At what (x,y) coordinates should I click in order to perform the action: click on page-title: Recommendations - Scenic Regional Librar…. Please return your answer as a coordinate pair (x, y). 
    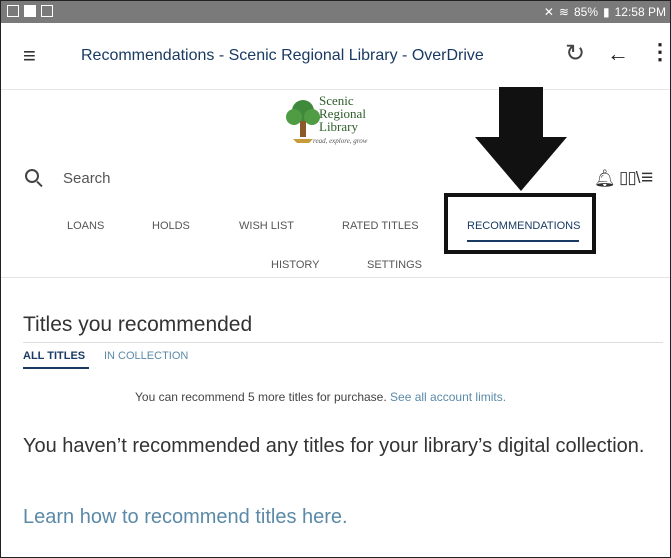
    Looking at the image, I should click on (282, 55).